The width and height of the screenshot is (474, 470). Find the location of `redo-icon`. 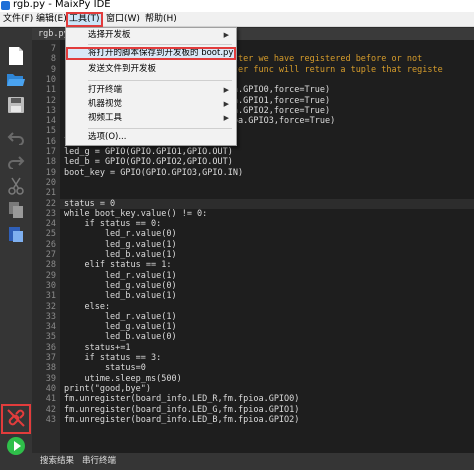

redo-icon is located at coordinates (16, 162).